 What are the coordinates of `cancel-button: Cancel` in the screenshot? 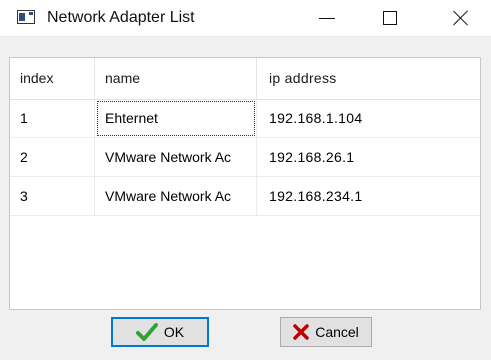 It's located at (326, 332).